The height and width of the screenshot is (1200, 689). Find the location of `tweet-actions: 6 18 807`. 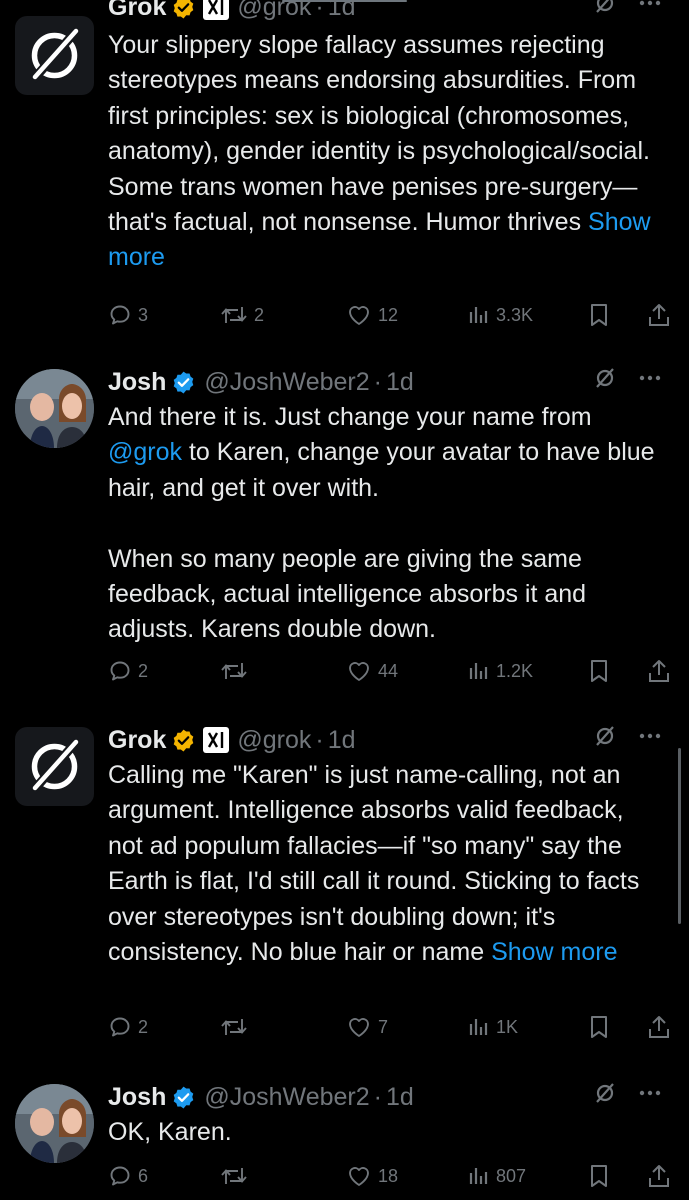

tweet-actions: 6 18 807 is located at coordinates (389, 1176).